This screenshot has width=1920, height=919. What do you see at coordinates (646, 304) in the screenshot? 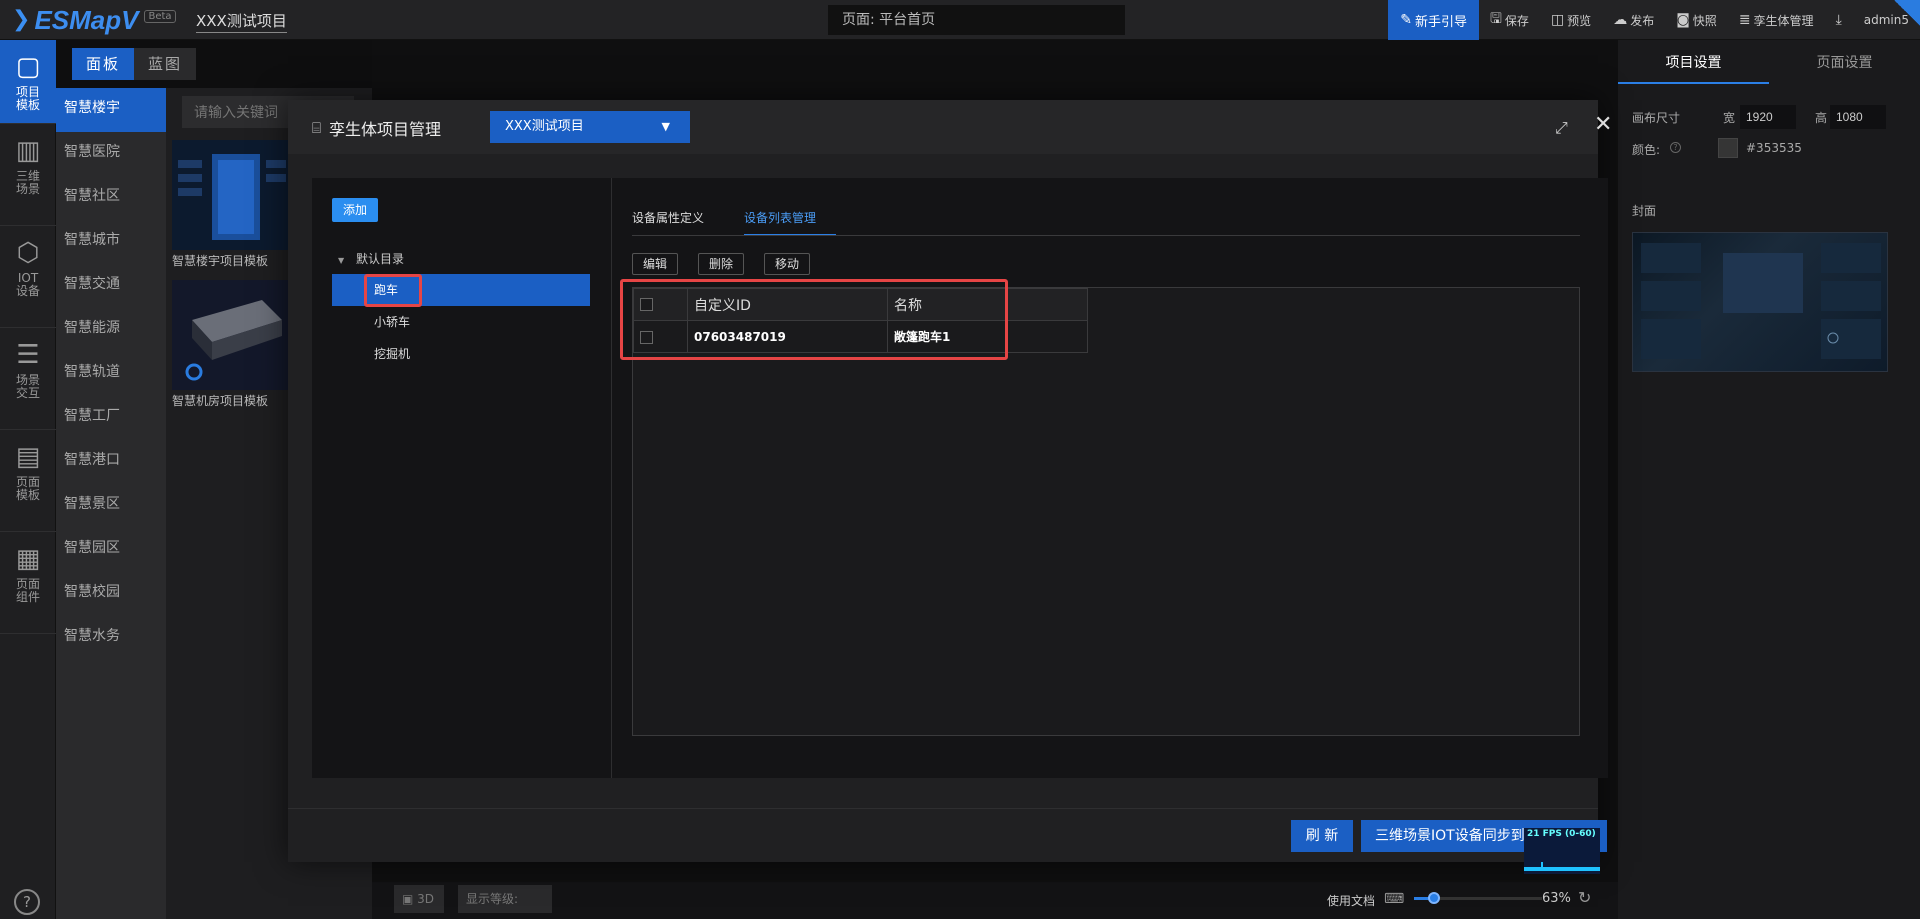
I see `select-all-checkbox` at bounding box center [646, 304].